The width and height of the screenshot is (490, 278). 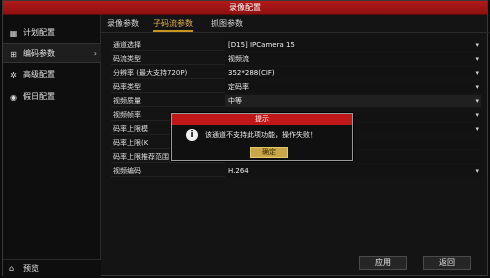 I want to click on dialog-message: 该通道不支持此项功能，操作失败！, so click(x=261, y=135).